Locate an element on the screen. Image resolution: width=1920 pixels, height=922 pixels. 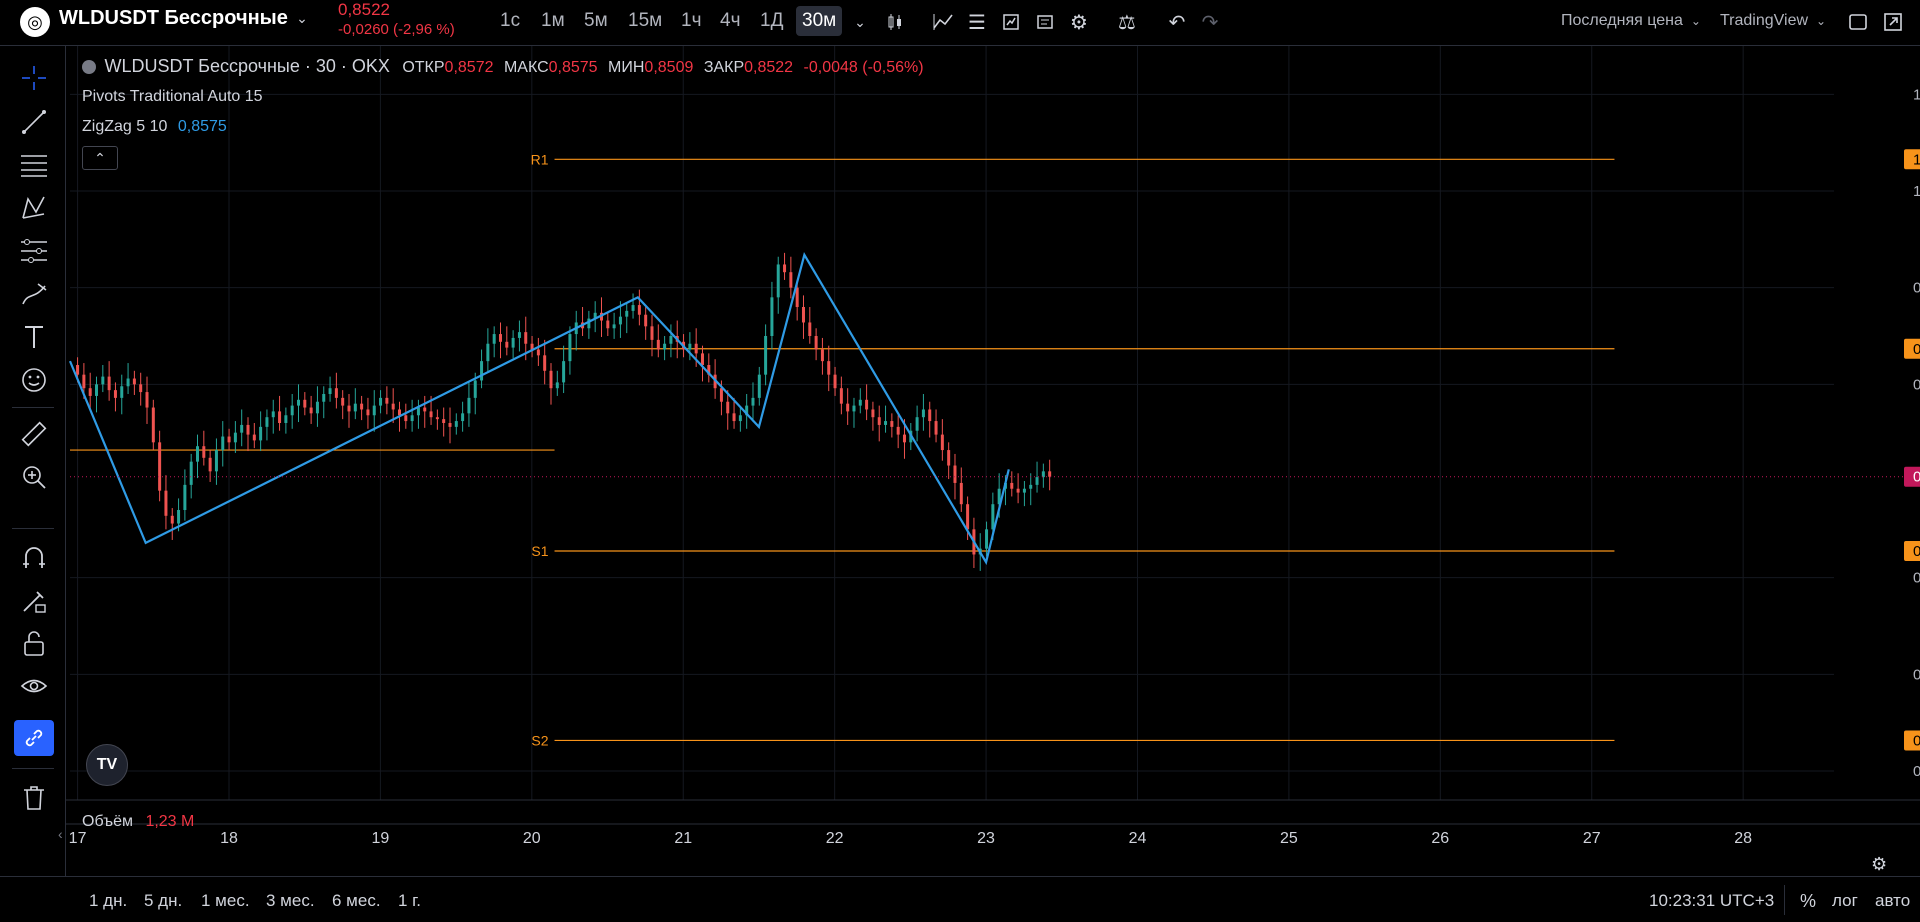
candles-icon is located at coordinates (895, 22).